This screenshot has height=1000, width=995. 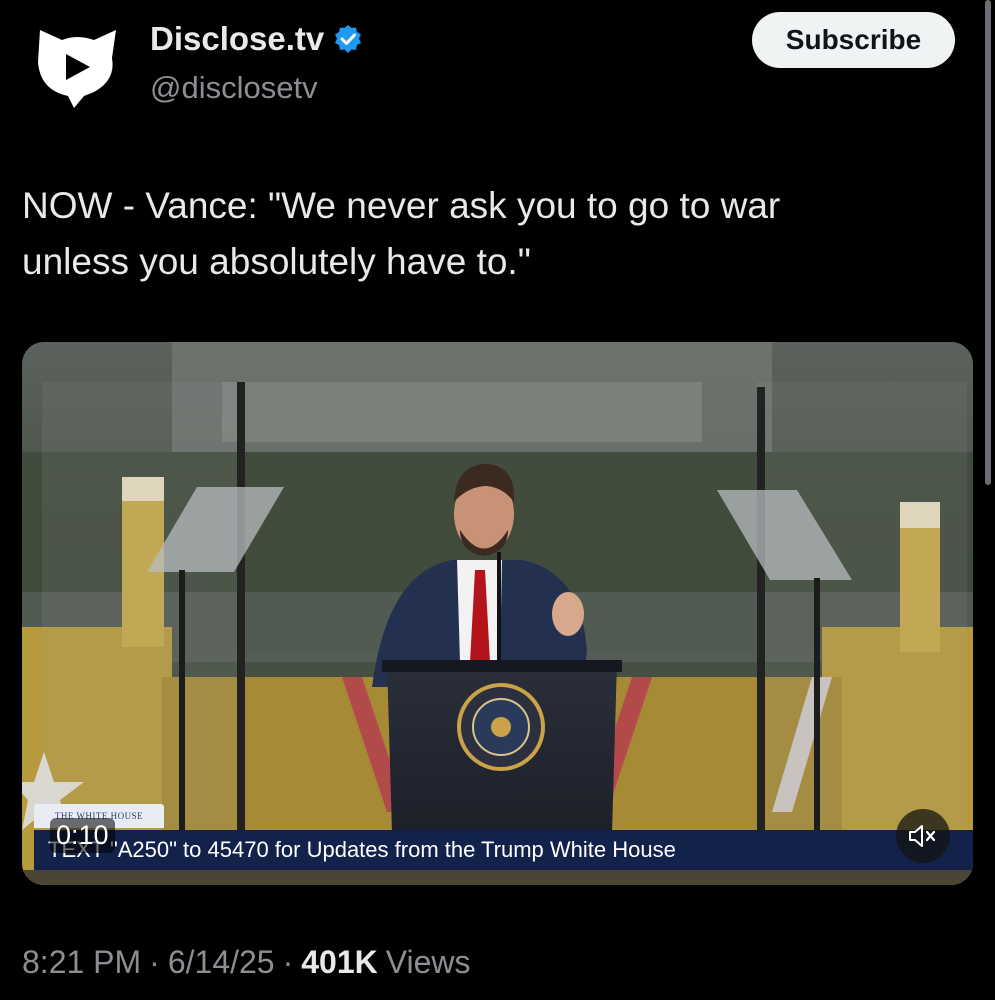 I want to click on tweet-date: 6/14/25, so click(x=221, y=962).